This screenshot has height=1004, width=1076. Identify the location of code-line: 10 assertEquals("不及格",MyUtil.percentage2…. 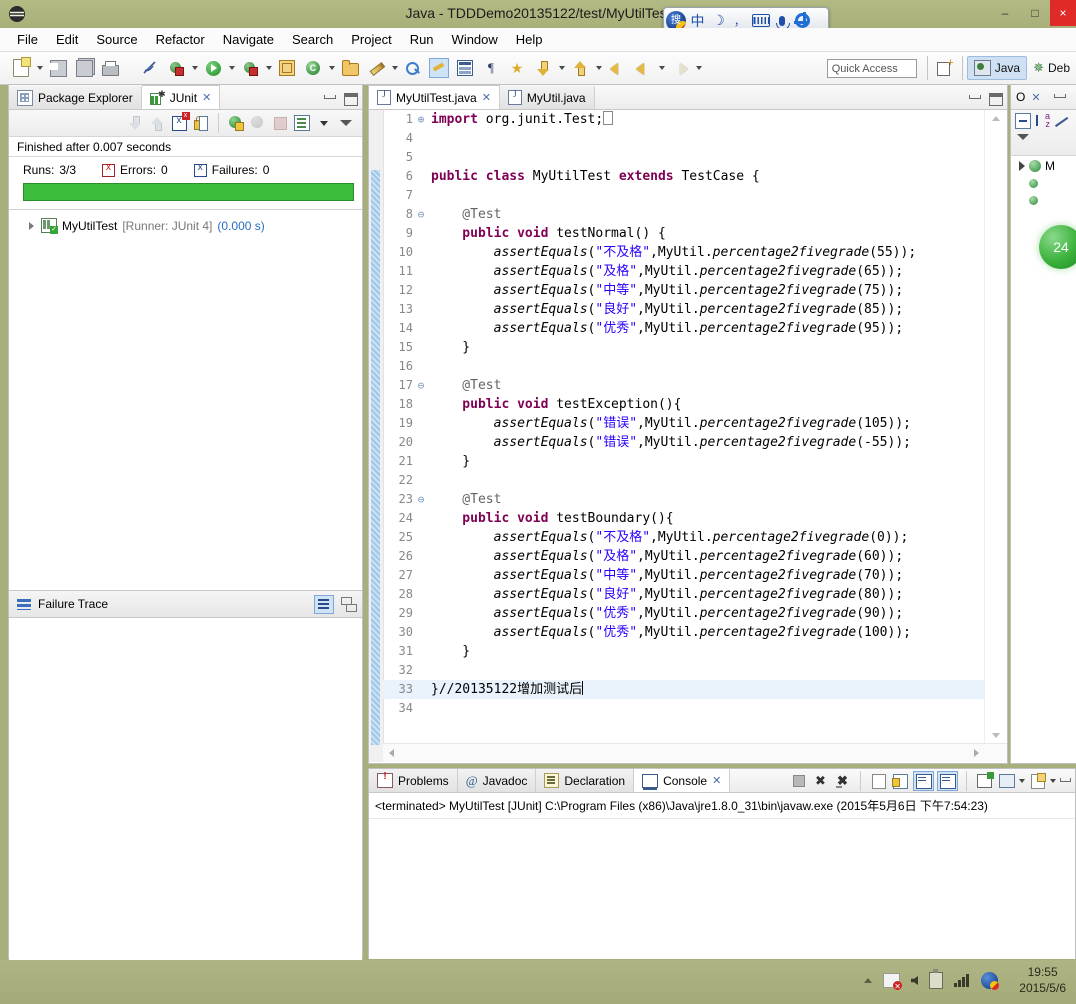
(684, 252).